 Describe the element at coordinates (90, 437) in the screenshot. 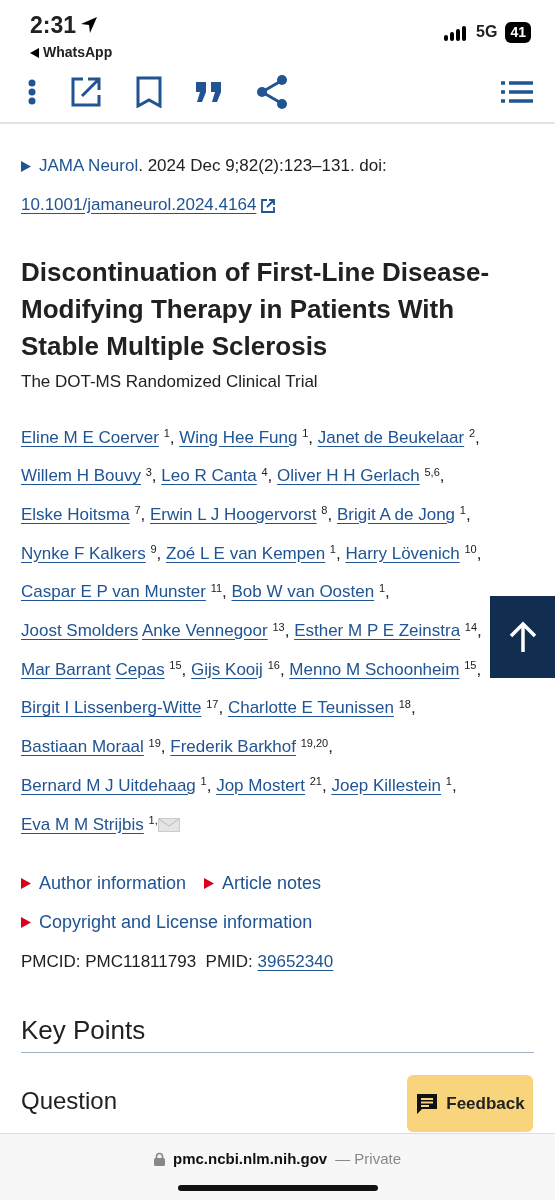

I see `author-link: Eline M E Coerver` at that location.